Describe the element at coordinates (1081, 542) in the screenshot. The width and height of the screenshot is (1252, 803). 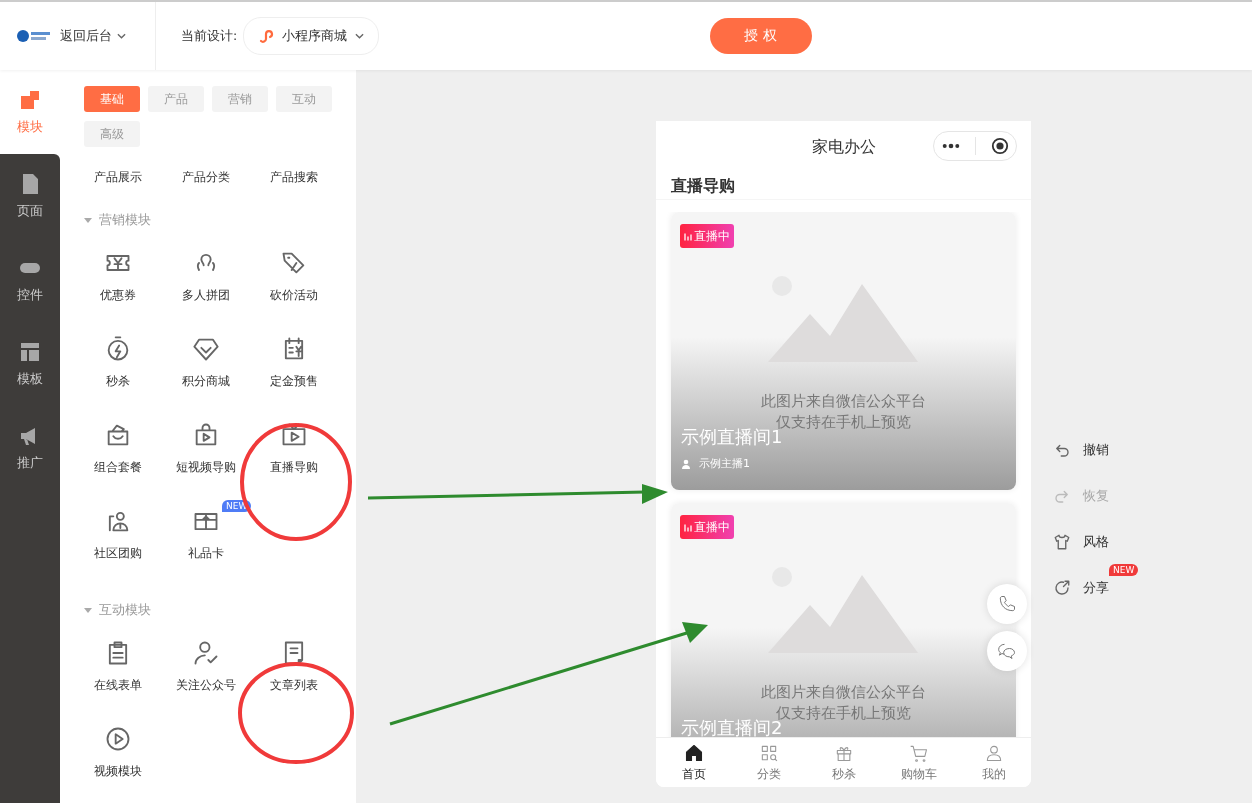
I see `toolbar-action: 风格` at that location.